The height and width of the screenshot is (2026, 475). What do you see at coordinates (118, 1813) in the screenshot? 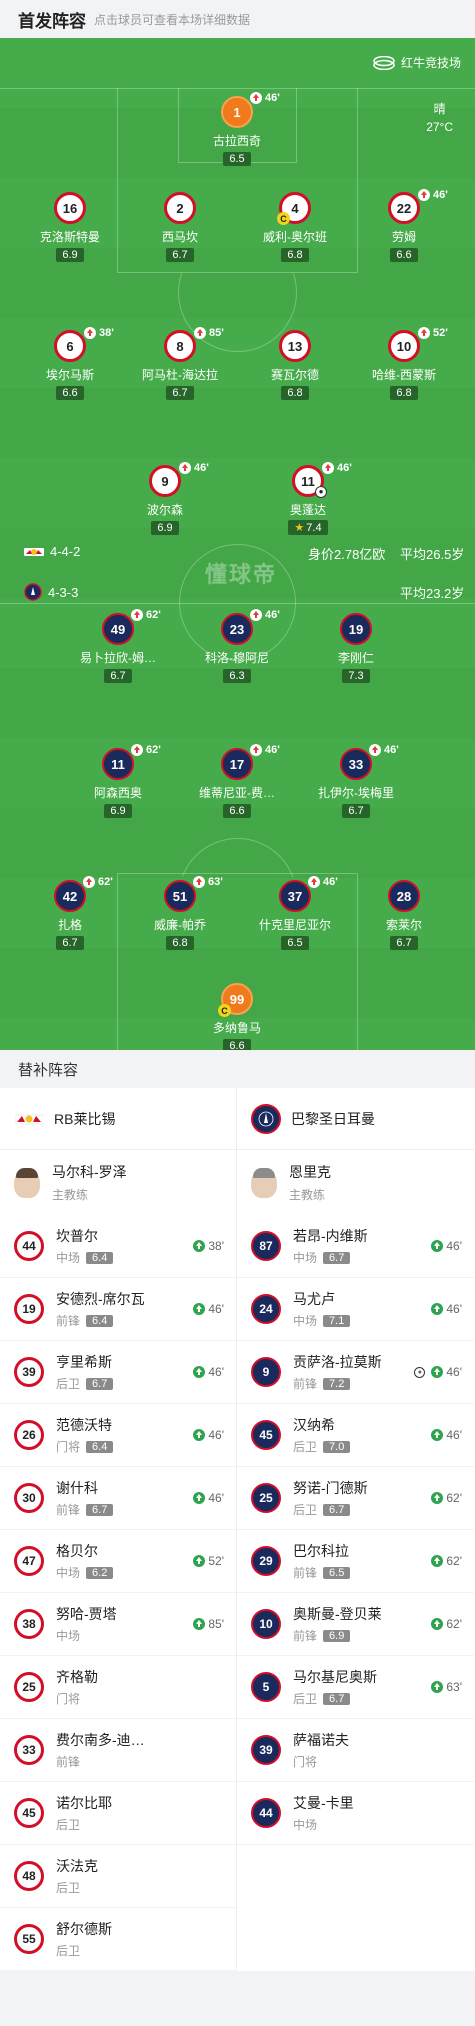
I see `bench-player-row: 45 诺尔比耶 后卫` at bounding box center [118, 1813].